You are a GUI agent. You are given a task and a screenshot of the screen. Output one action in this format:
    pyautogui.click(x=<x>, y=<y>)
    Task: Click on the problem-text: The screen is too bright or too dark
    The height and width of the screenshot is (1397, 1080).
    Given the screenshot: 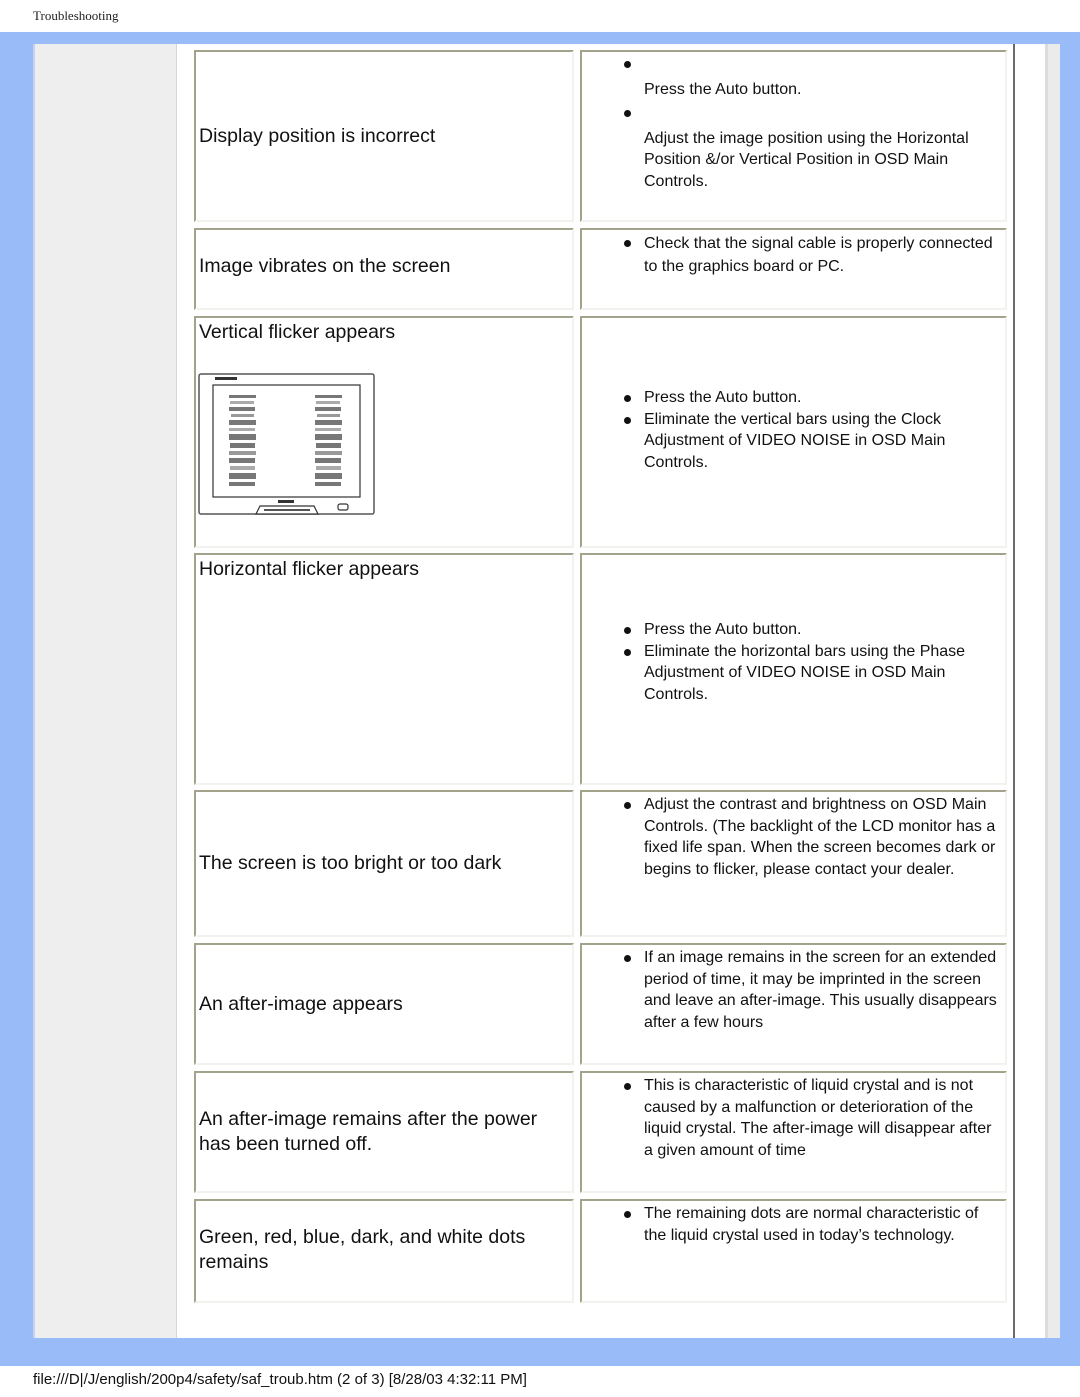 What is the action you would take?
    pyautogui.click(x=350, y=863)
    